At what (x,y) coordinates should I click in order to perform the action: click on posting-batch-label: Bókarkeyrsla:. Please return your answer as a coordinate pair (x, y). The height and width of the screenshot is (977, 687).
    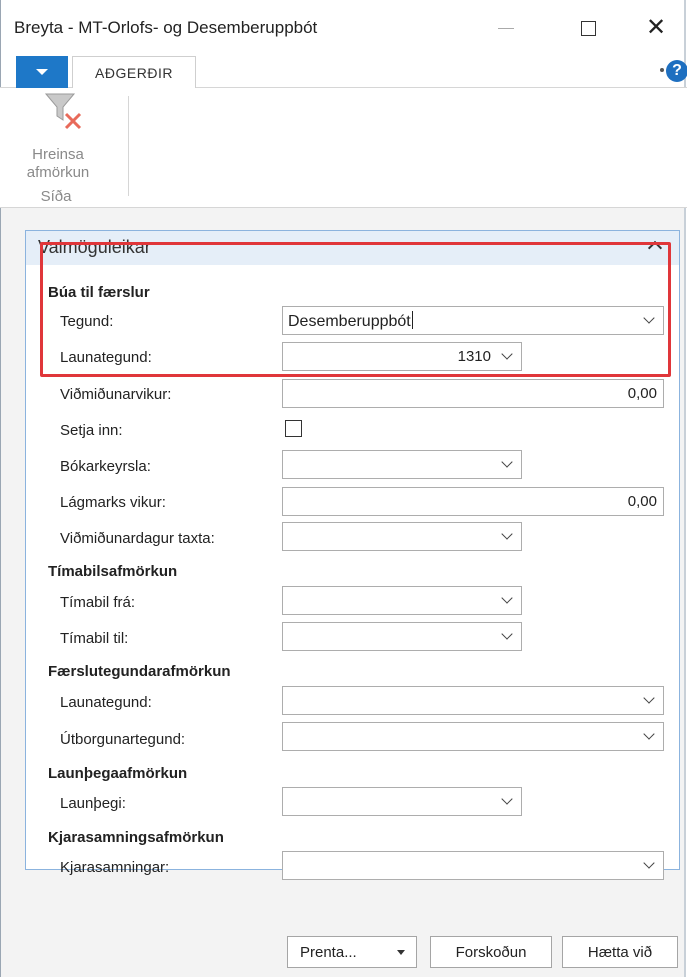
    Looking at the image, I should click on (105, 466).